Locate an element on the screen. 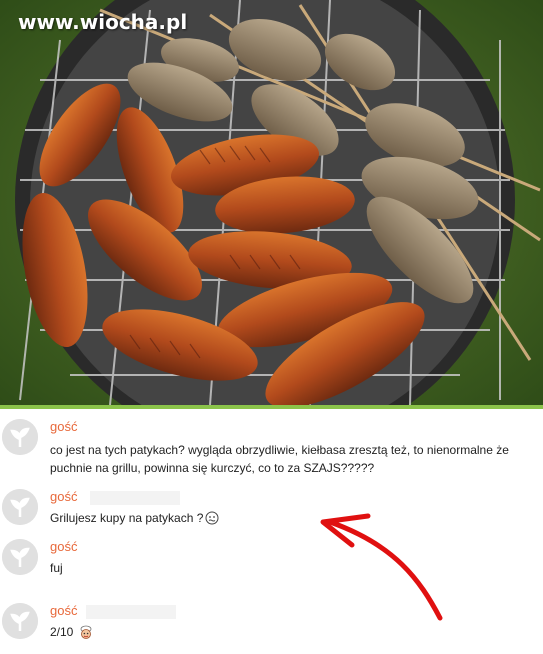 Image resolution: width=543 pixels, height=654 pixels. comment-text-content: 2/10 is located at coordinates (62, 632).